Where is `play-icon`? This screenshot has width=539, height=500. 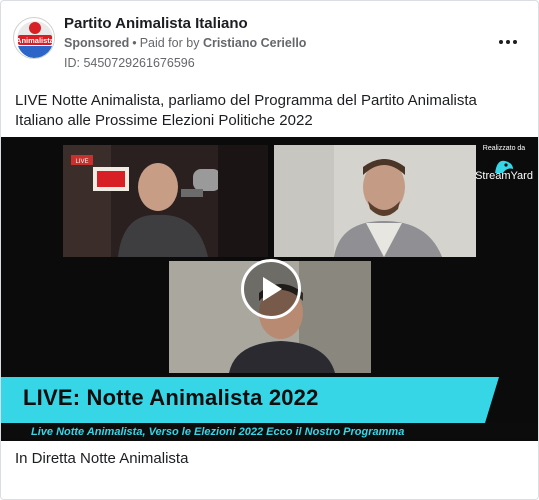
play-icon is located at coordinates (272, 289).